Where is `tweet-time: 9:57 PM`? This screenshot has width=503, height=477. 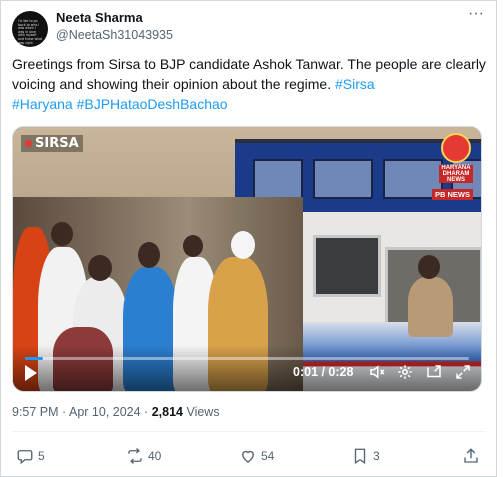 tweet-time: 9:57 PM is located at coordinates (35, 412).